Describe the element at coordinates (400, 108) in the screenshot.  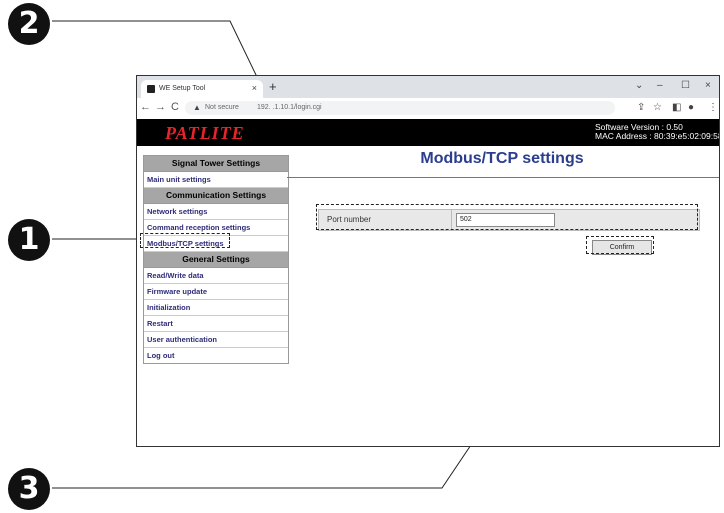
I see `address-bar: ▲ Not secure 192. .1.10.1/login.cgi` at that location.